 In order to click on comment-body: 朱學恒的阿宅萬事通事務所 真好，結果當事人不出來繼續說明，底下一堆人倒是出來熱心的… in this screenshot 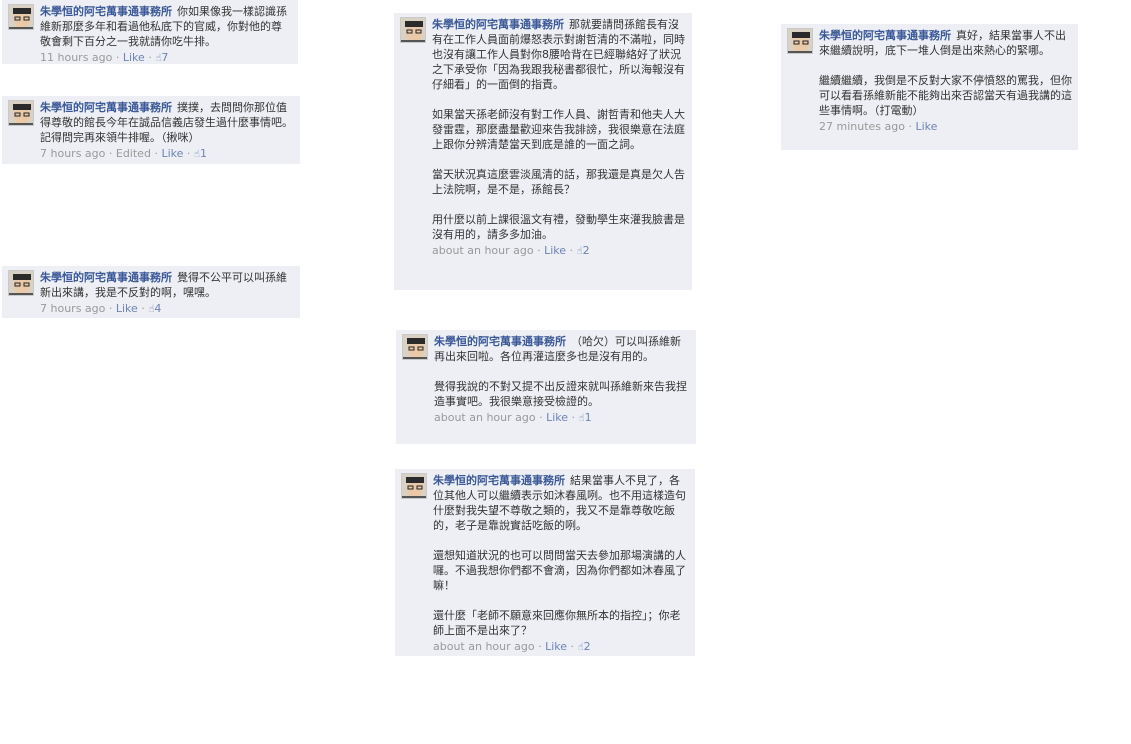, I will do `click(945, 73)`.